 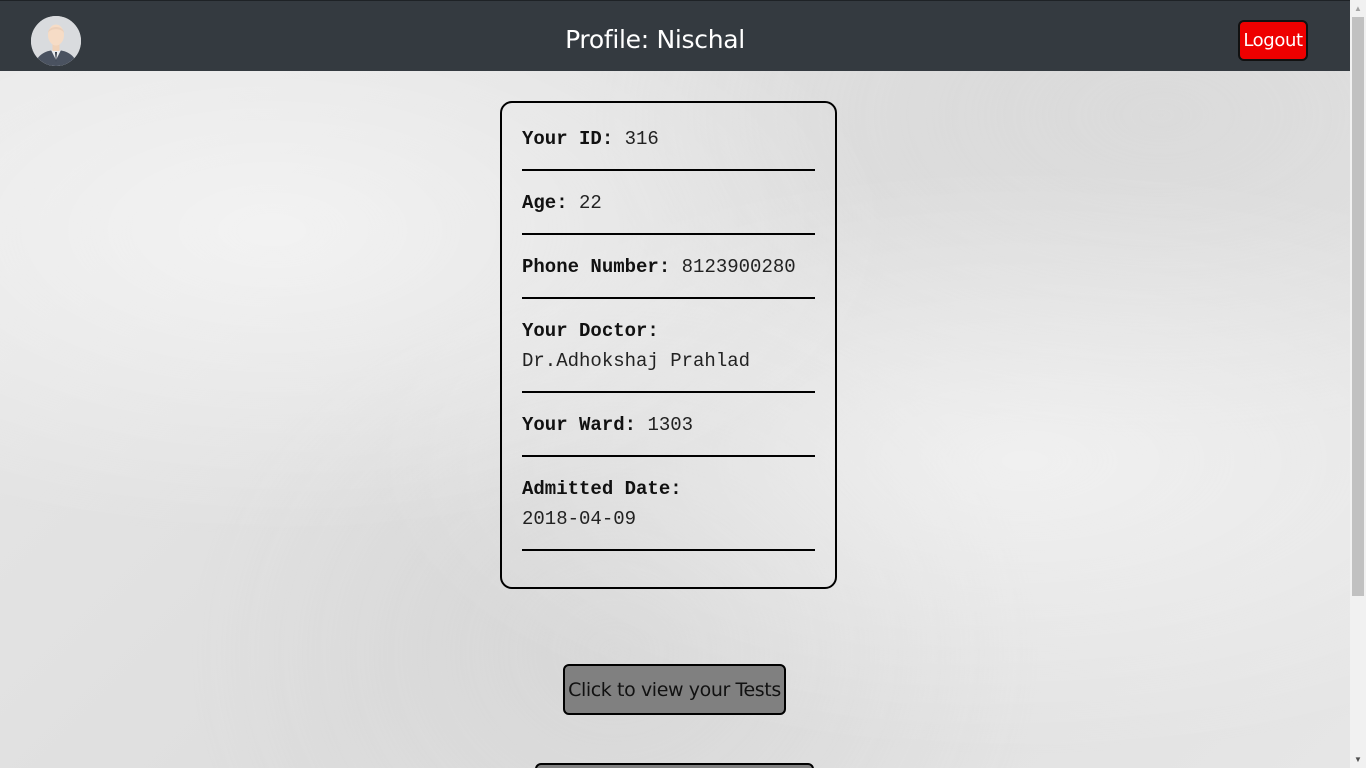 What do you see at coordinates (1358, 8) in the screenshot?
I see `scroll-up-arrow-icon: ▲` at bounding box center [1358, 8].